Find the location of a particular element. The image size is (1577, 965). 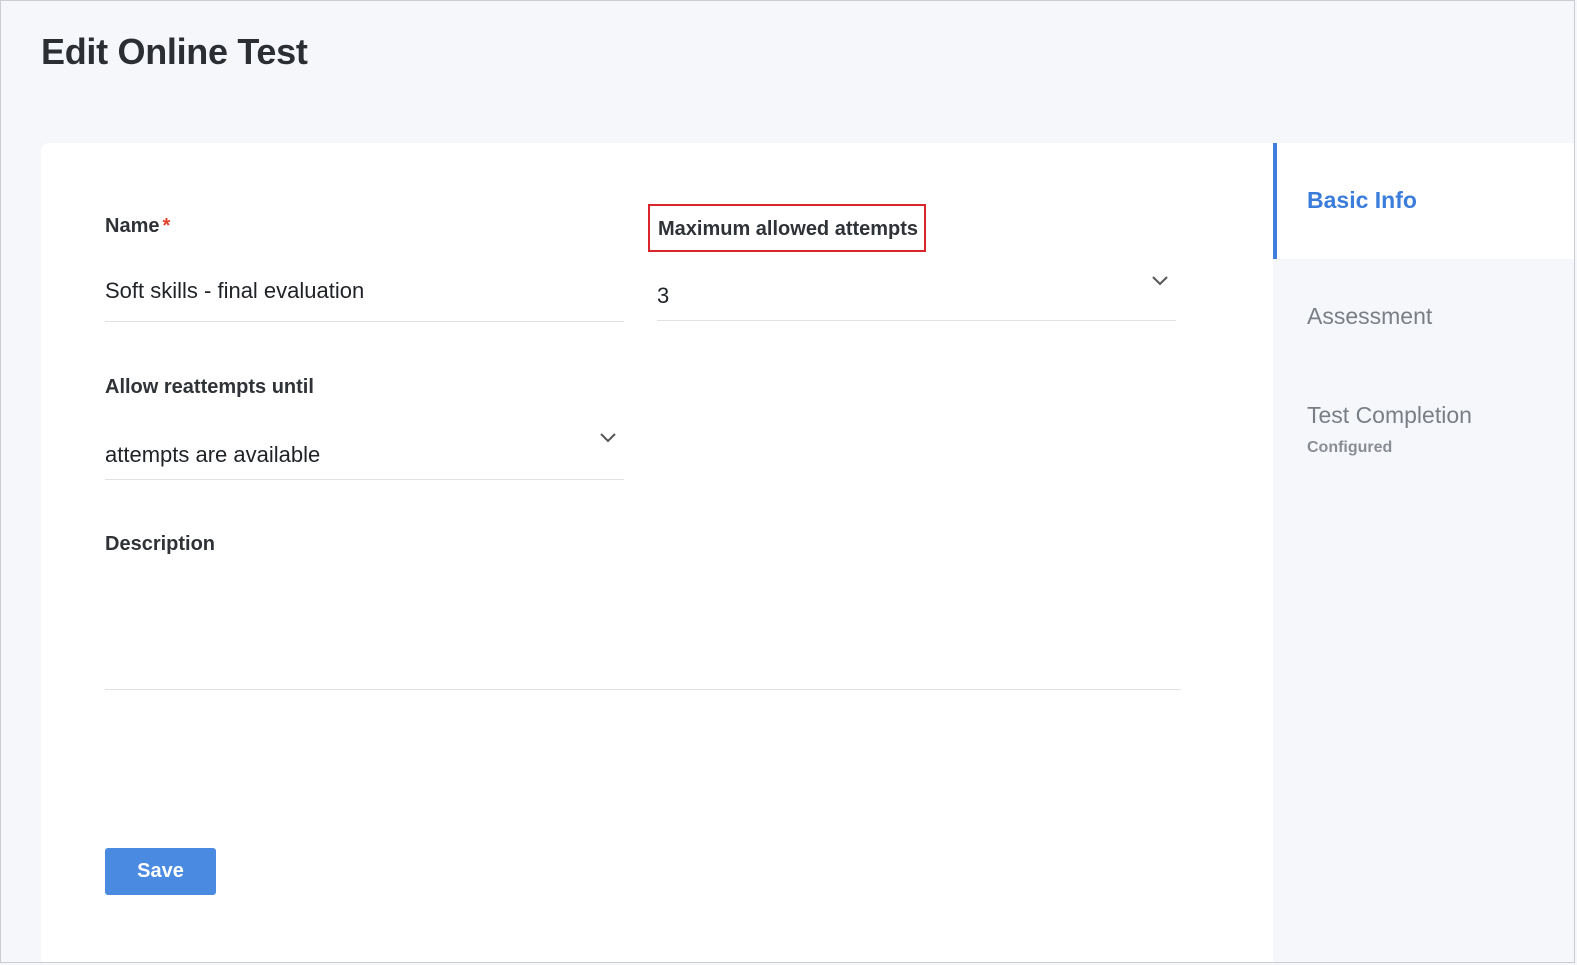

reattempts-select: attempts are available is located at coordinates (364, 449).